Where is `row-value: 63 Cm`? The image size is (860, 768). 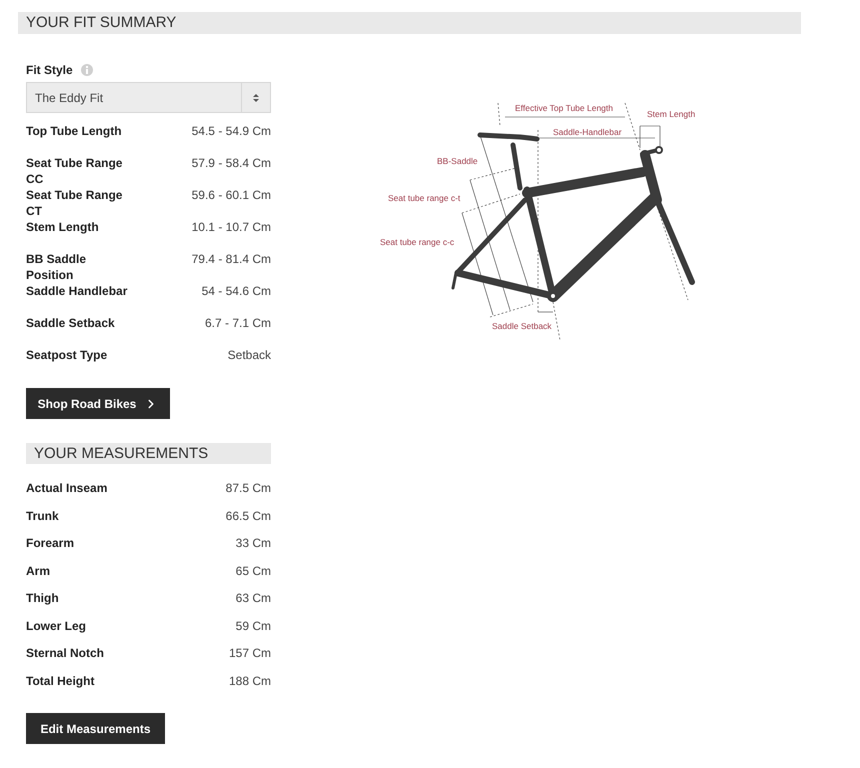 row-value: 63 Cm is located at coordinates (253, 598).